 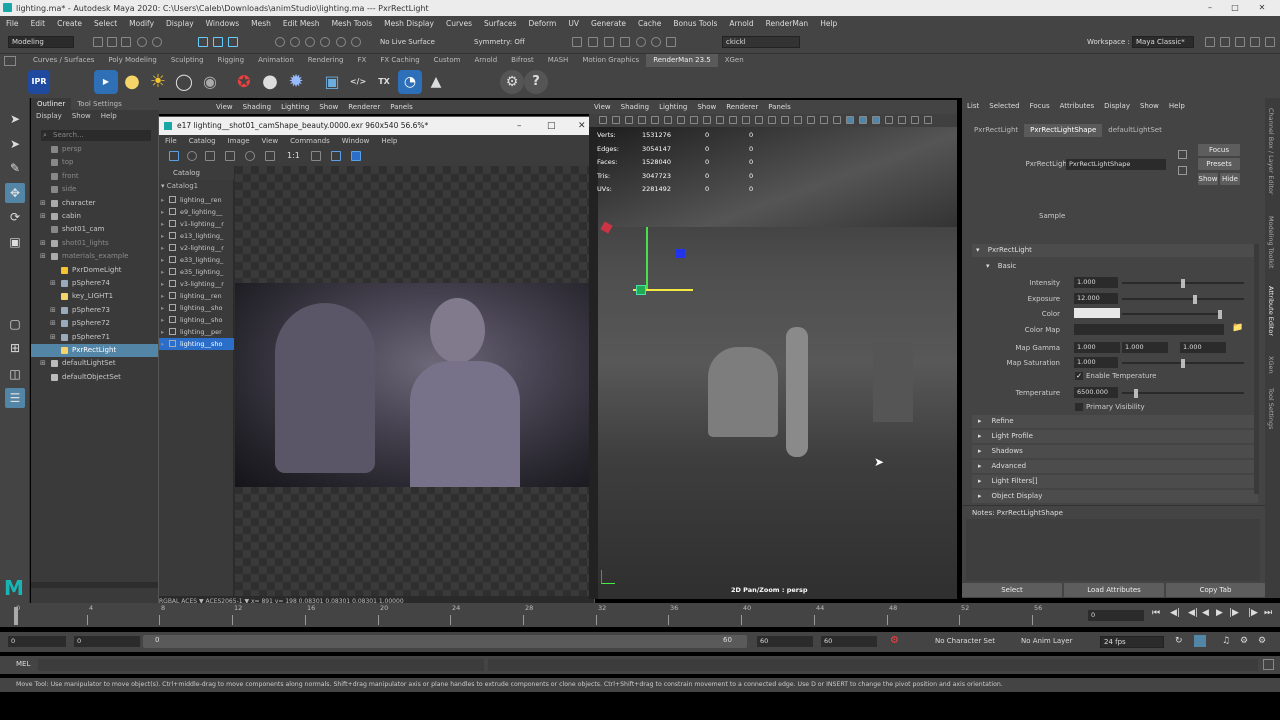 What do you see at coordinates (230, 156) in the screenshot?
I see `rv-snapshot-icon` at bounding box center [230, 156].